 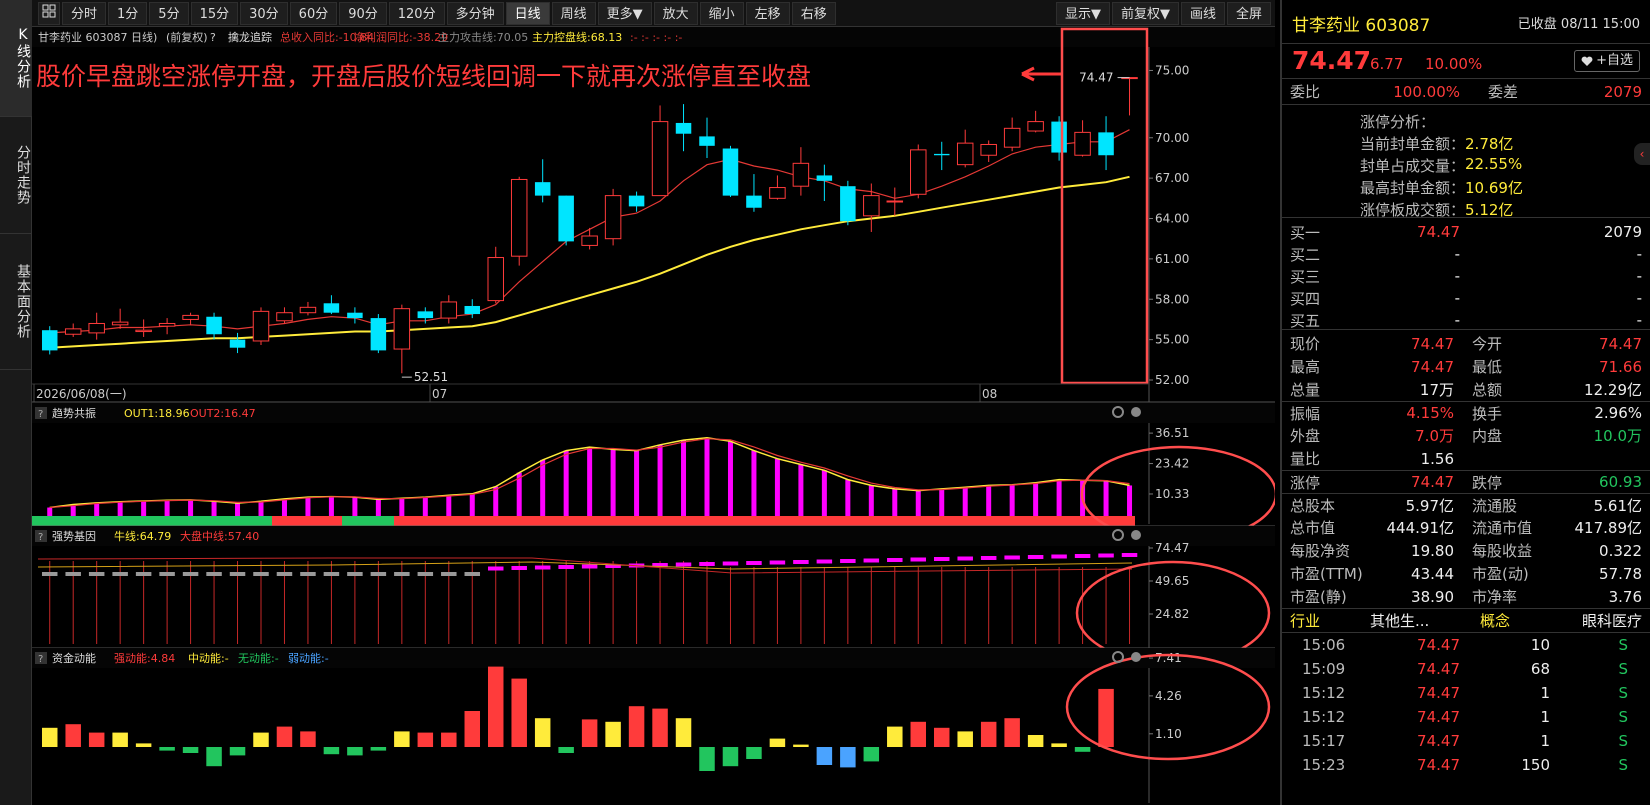 What do you see at coordinates (1487, 436) in the screenshot?
I see `quote-label: 内盘` at bounding box center [1487, 436].